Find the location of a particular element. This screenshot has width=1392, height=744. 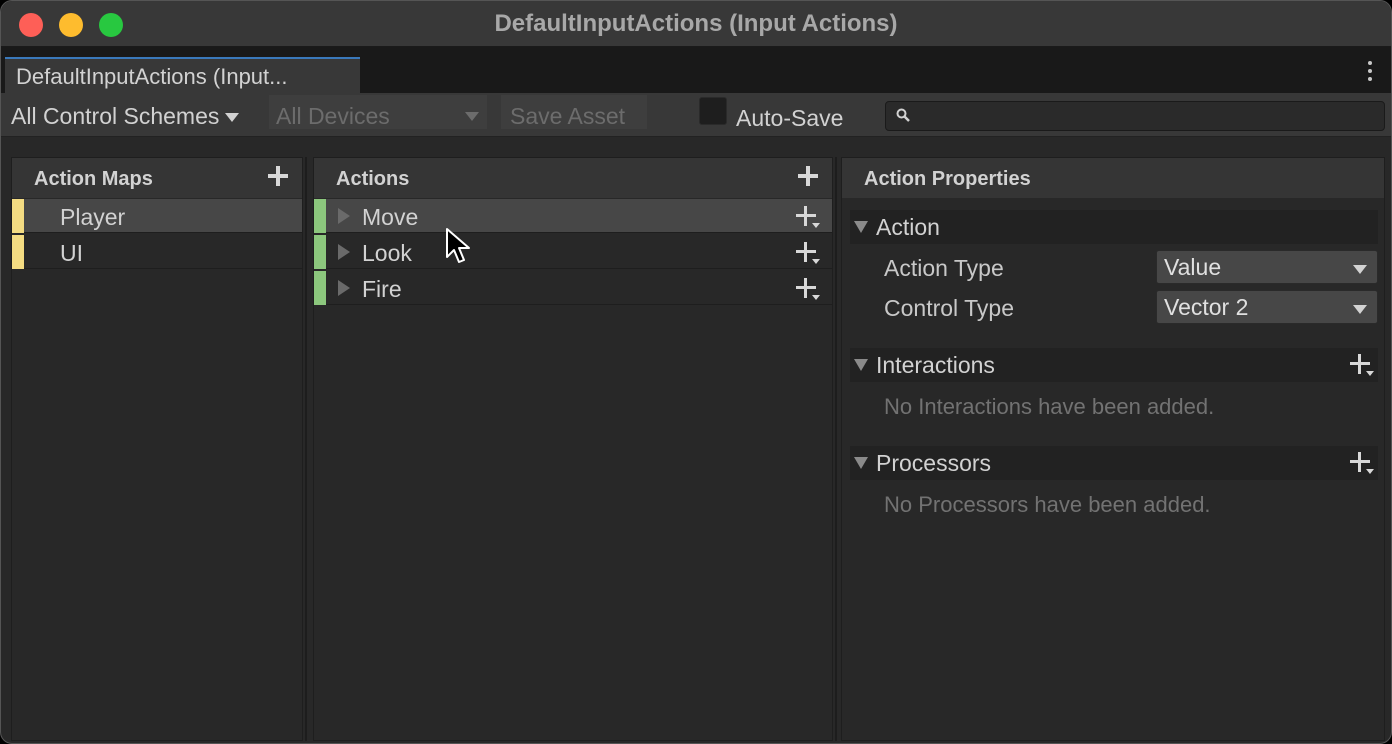

action-label: Look is located at coordinates (387, 253).